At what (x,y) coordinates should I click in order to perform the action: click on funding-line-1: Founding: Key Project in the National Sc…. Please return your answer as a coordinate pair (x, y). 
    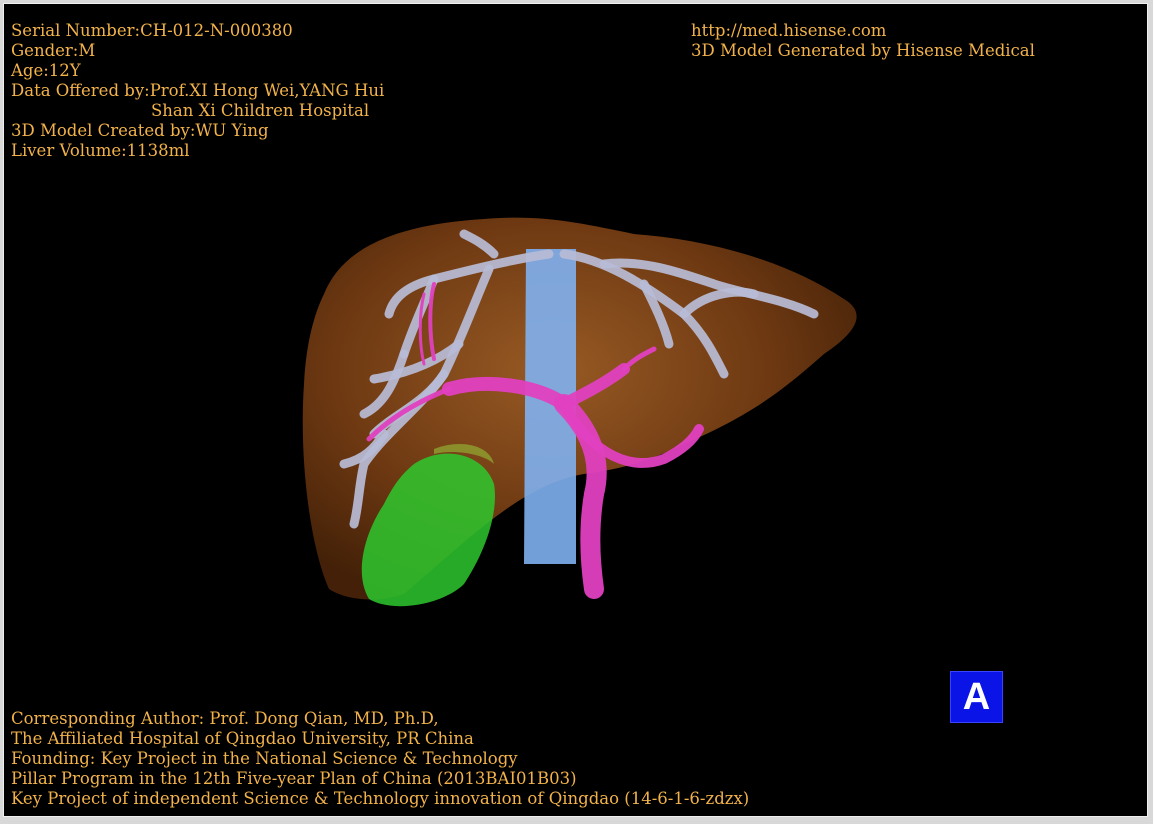
    Looking at the image, I should click on (264, 758).